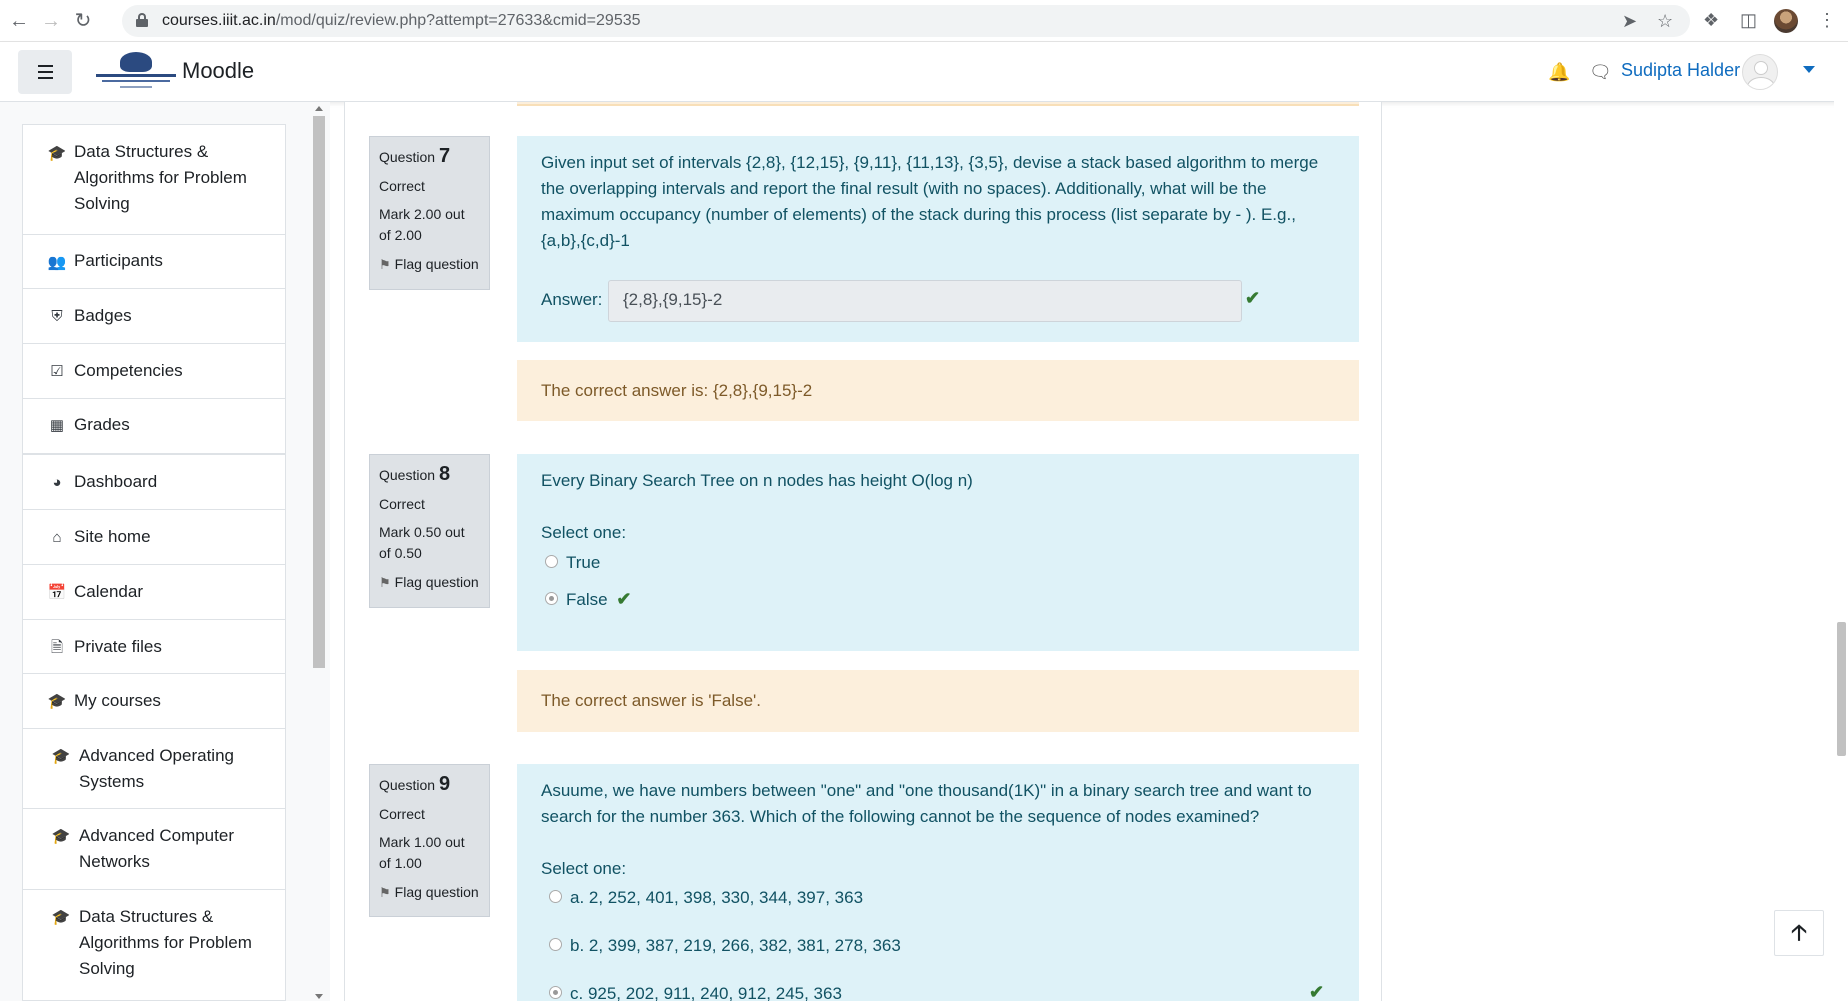 This screenshot has height=1001, width=1848. Describe the element at coordinates (142, 20) in the screenshot. I see `lock-icon` at that location.